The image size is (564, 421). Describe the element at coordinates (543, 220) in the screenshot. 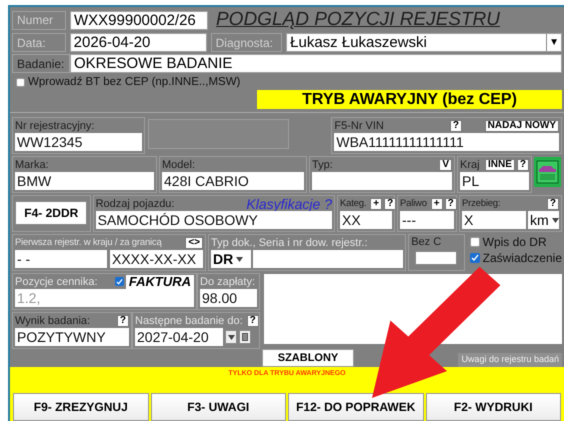

I see `unit-dropdown: km` at that location.